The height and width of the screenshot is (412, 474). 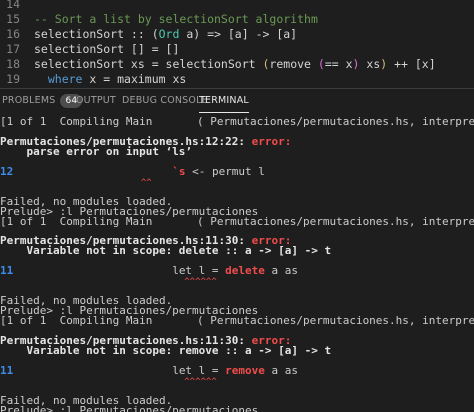 I want to click on code-line: 14, so click(x=237, y=6).